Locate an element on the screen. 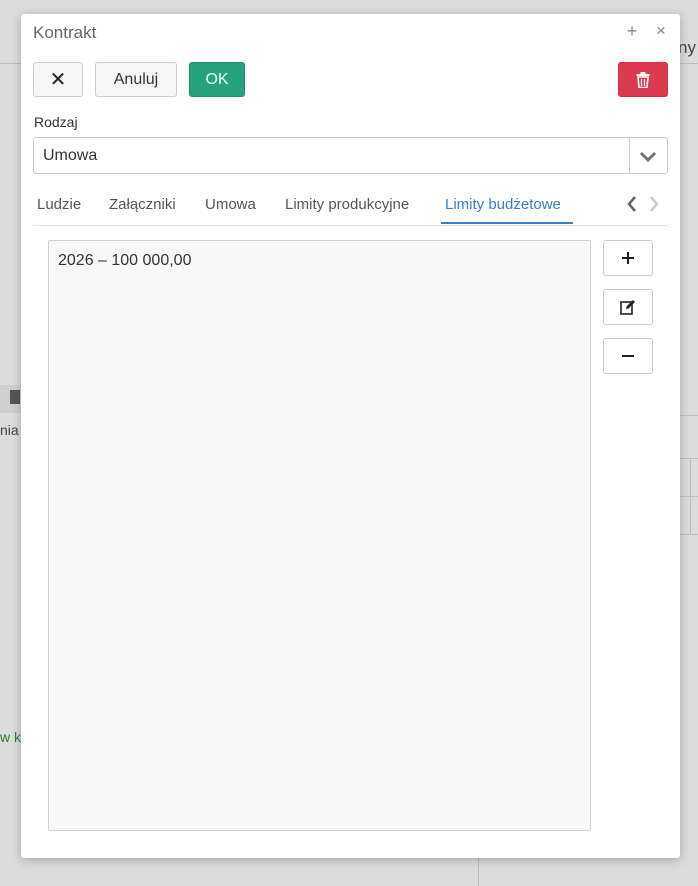  bg-divider-right is located at coordinates (689, 415).